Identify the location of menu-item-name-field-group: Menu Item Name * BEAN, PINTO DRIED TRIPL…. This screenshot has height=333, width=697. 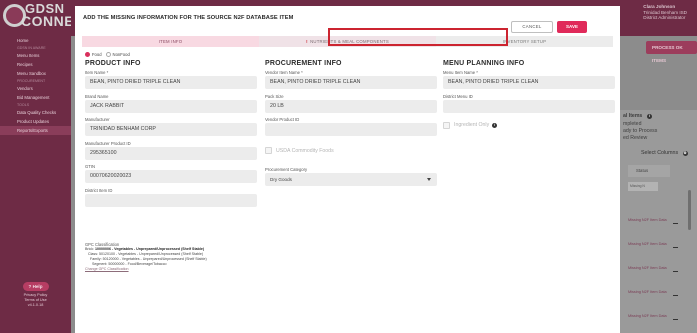
(529, 79).